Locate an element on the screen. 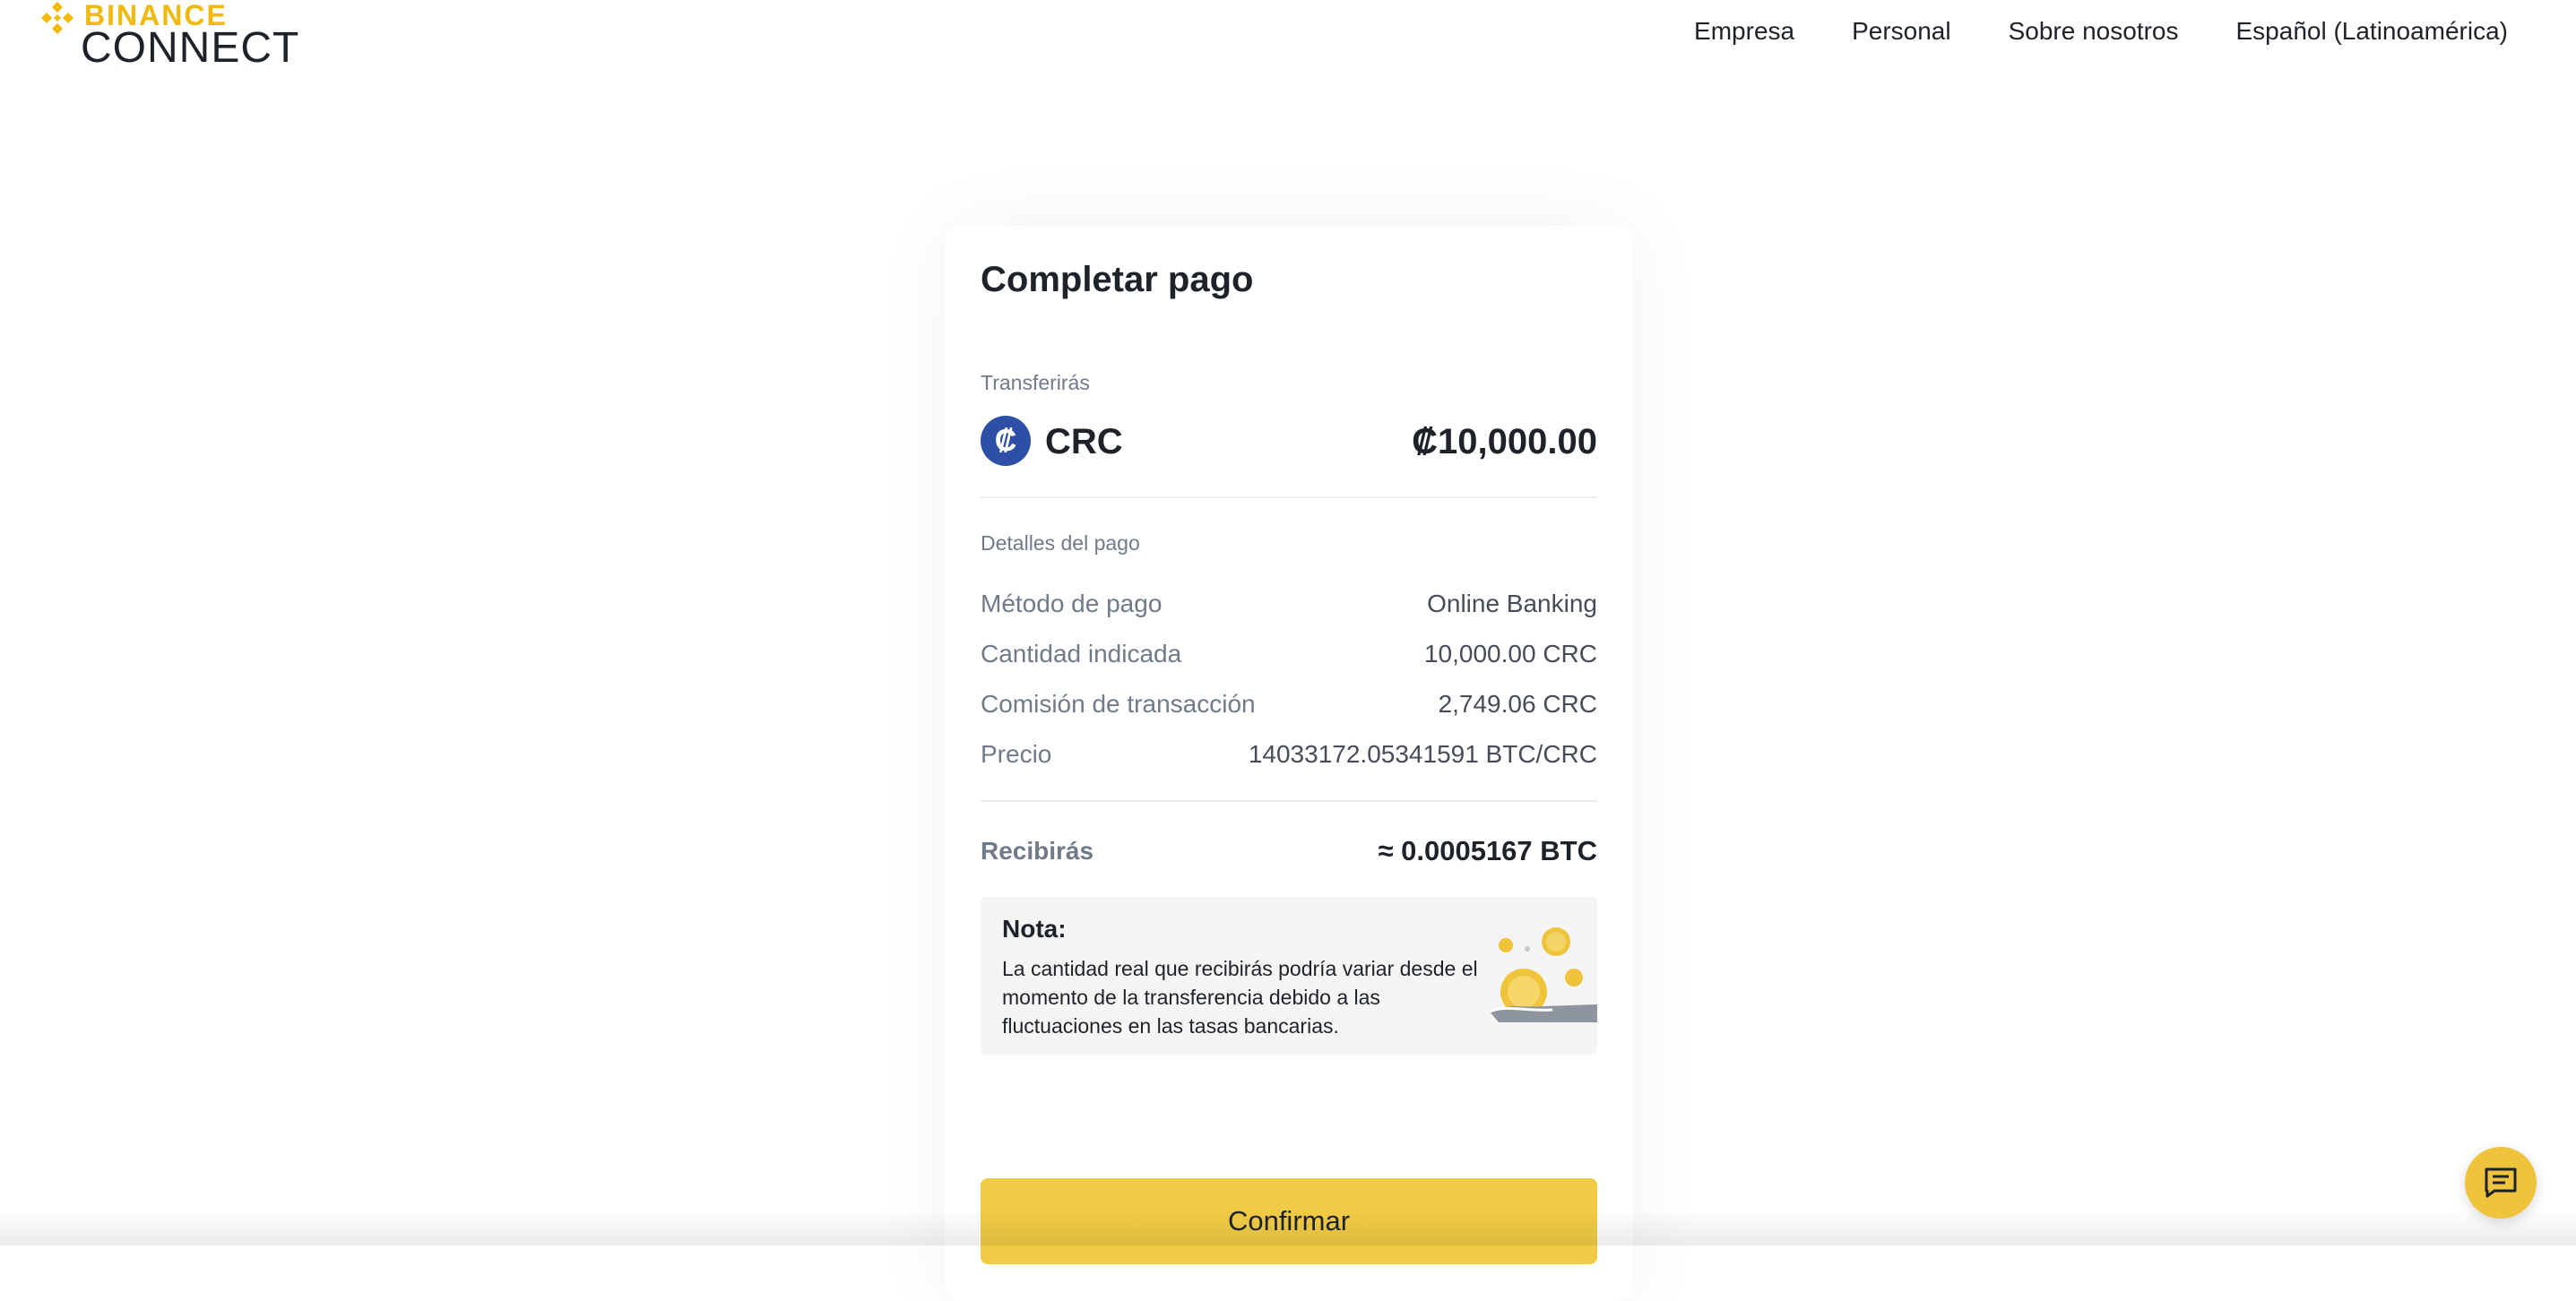  receive-value: ≈ 0.0005167 BTC is located at coordinates (1488, 850).